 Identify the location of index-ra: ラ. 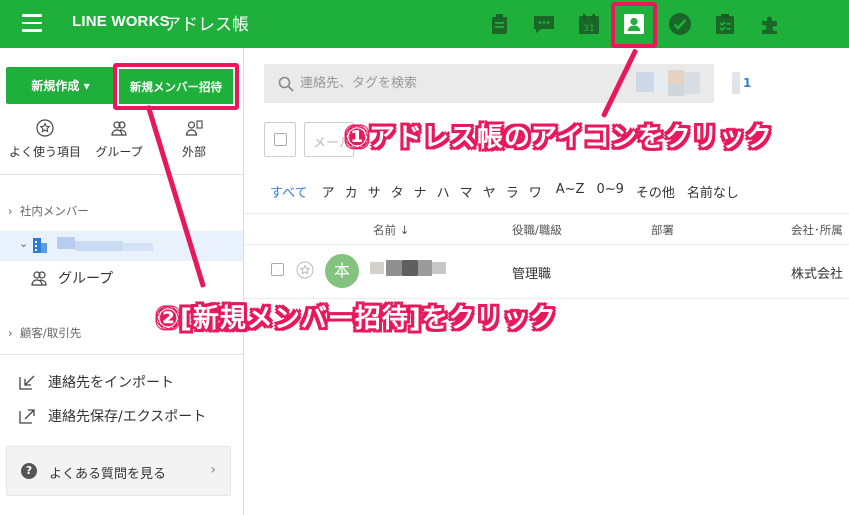
(512, 191).